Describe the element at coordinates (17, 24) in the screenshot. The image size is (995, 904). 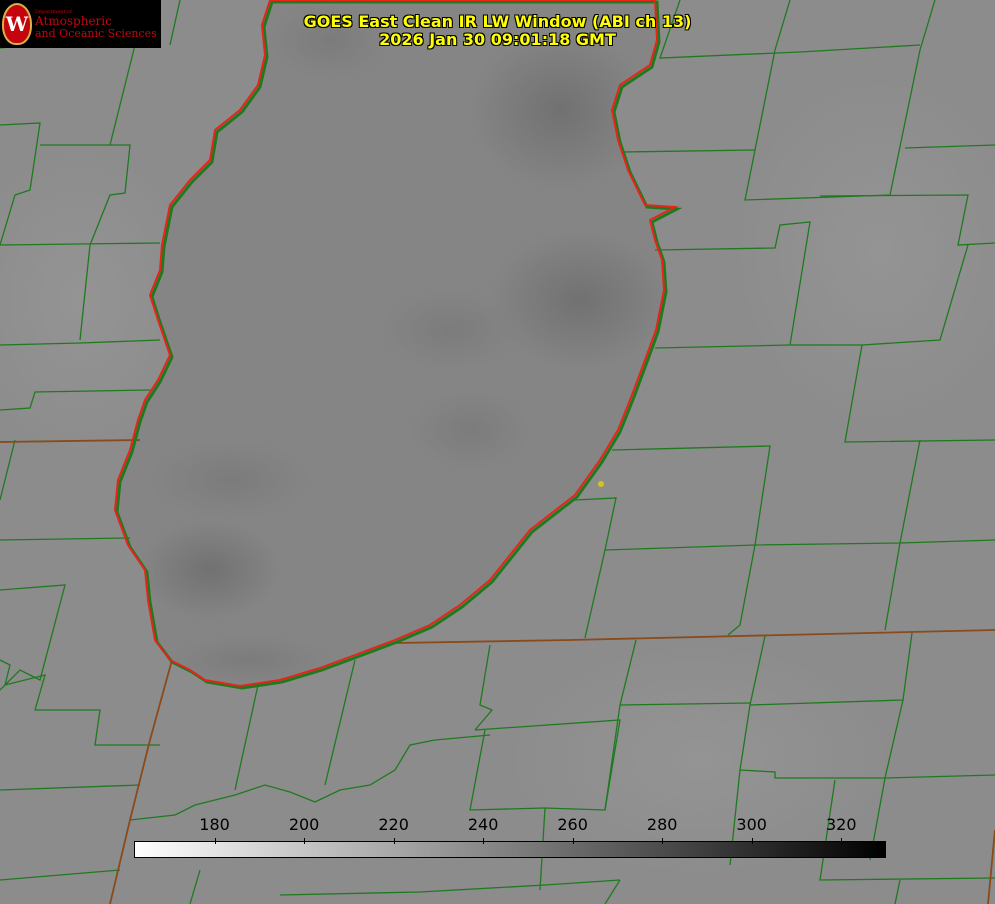
I see `uw-seal-icon: W` at that location.